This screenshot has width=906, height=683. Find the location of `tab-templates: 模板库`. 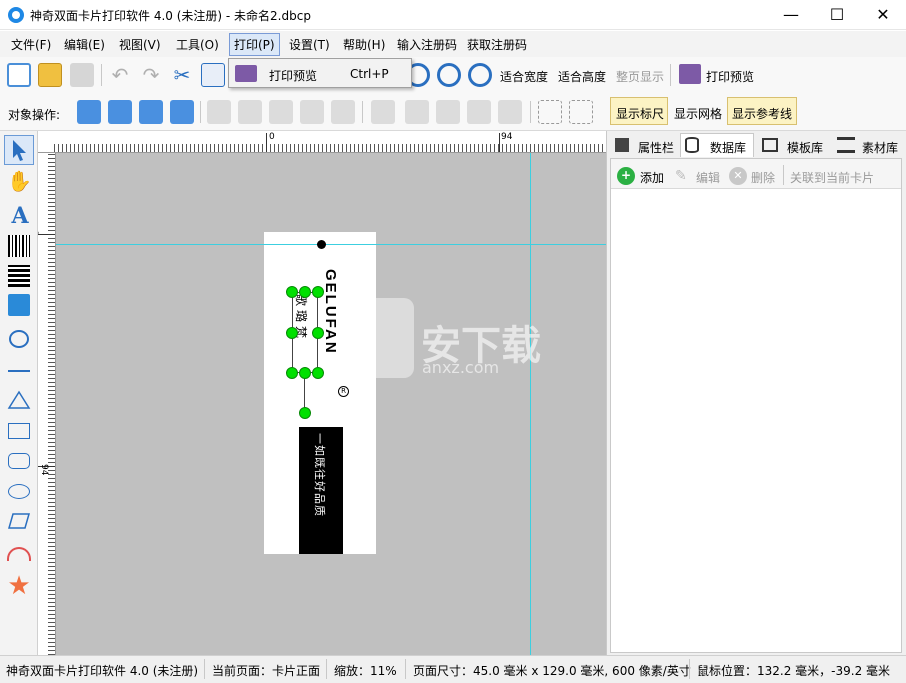

tab-templates: 模板库 is located at coordinates (793, 146).